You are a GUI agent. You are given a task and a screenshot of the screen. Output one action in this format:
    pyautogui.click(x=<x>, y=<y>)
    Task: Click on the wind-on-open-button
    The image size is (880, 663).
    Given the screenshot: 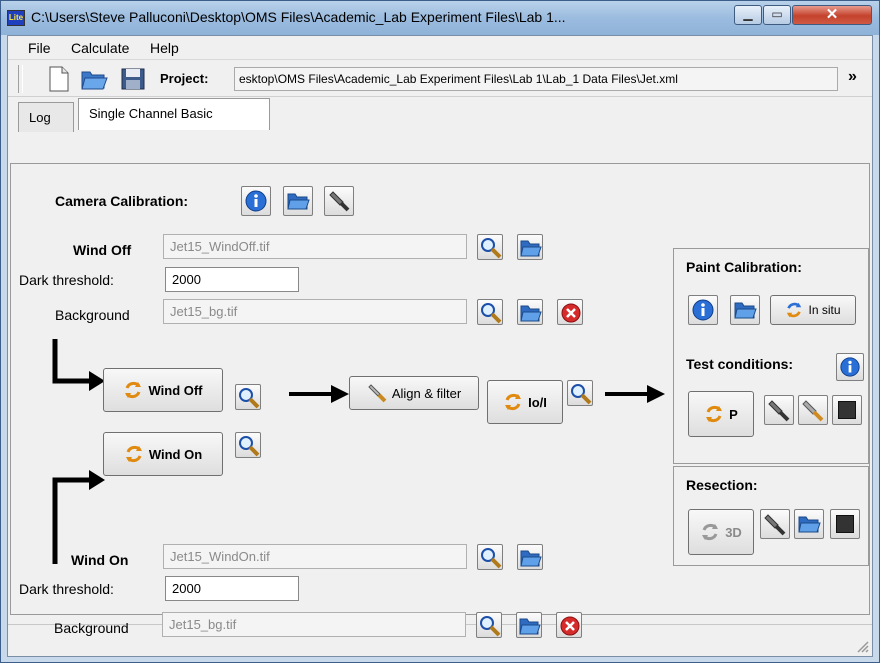 What is the action you would take?
    pyautogui.click(x=530, y=557)
    